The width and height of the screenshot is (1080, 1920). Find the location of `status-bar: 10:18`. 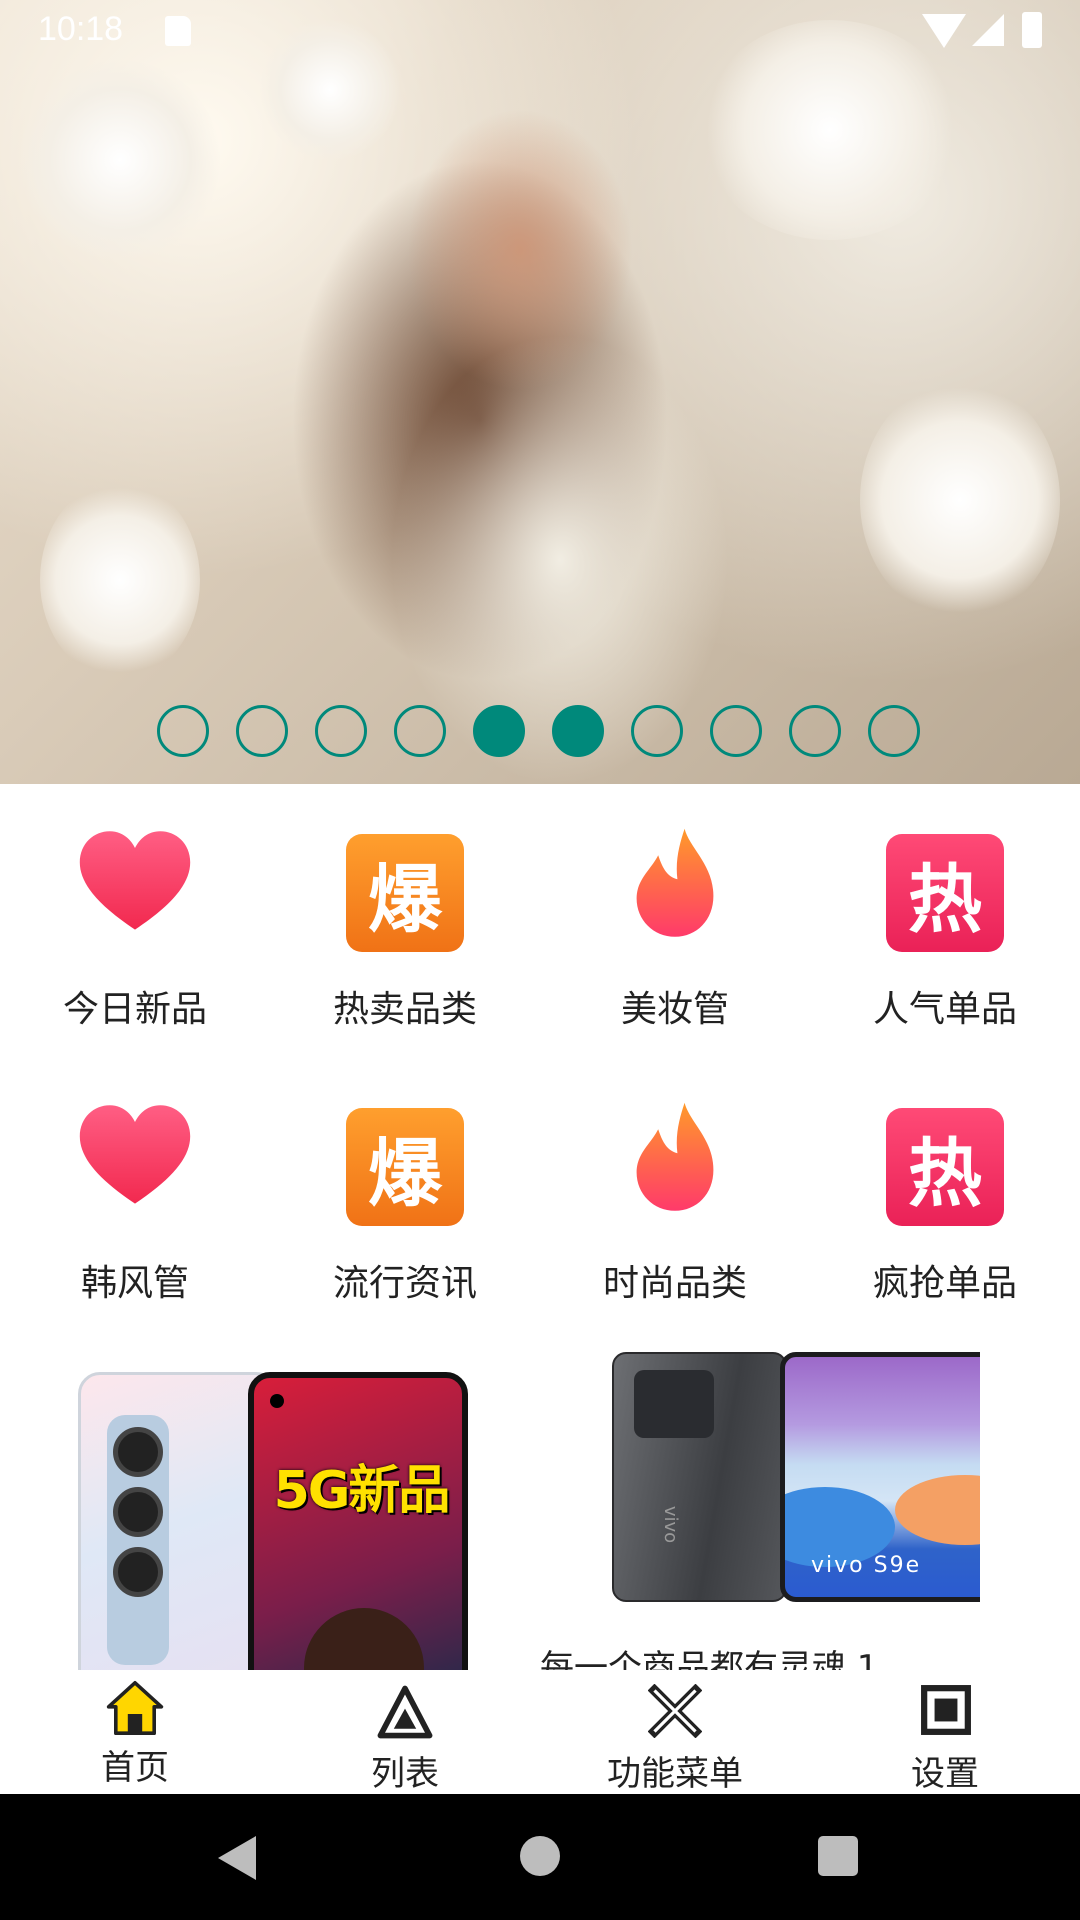

status-bar: 10:18 is located at coordinates (540, 31).